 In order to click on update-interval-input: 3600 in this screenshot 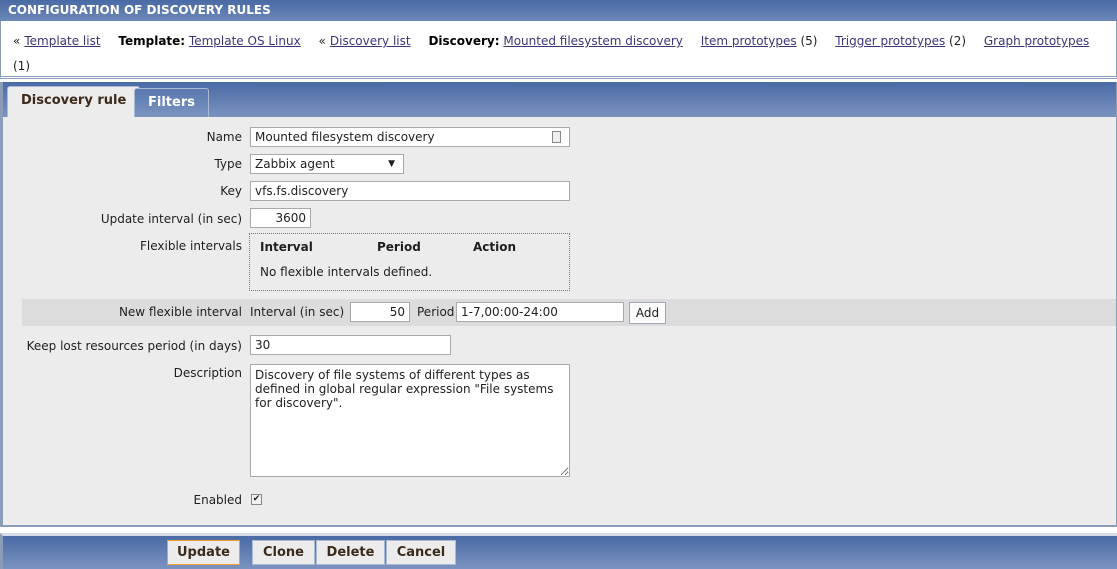, I will do `click(280, 218)`.